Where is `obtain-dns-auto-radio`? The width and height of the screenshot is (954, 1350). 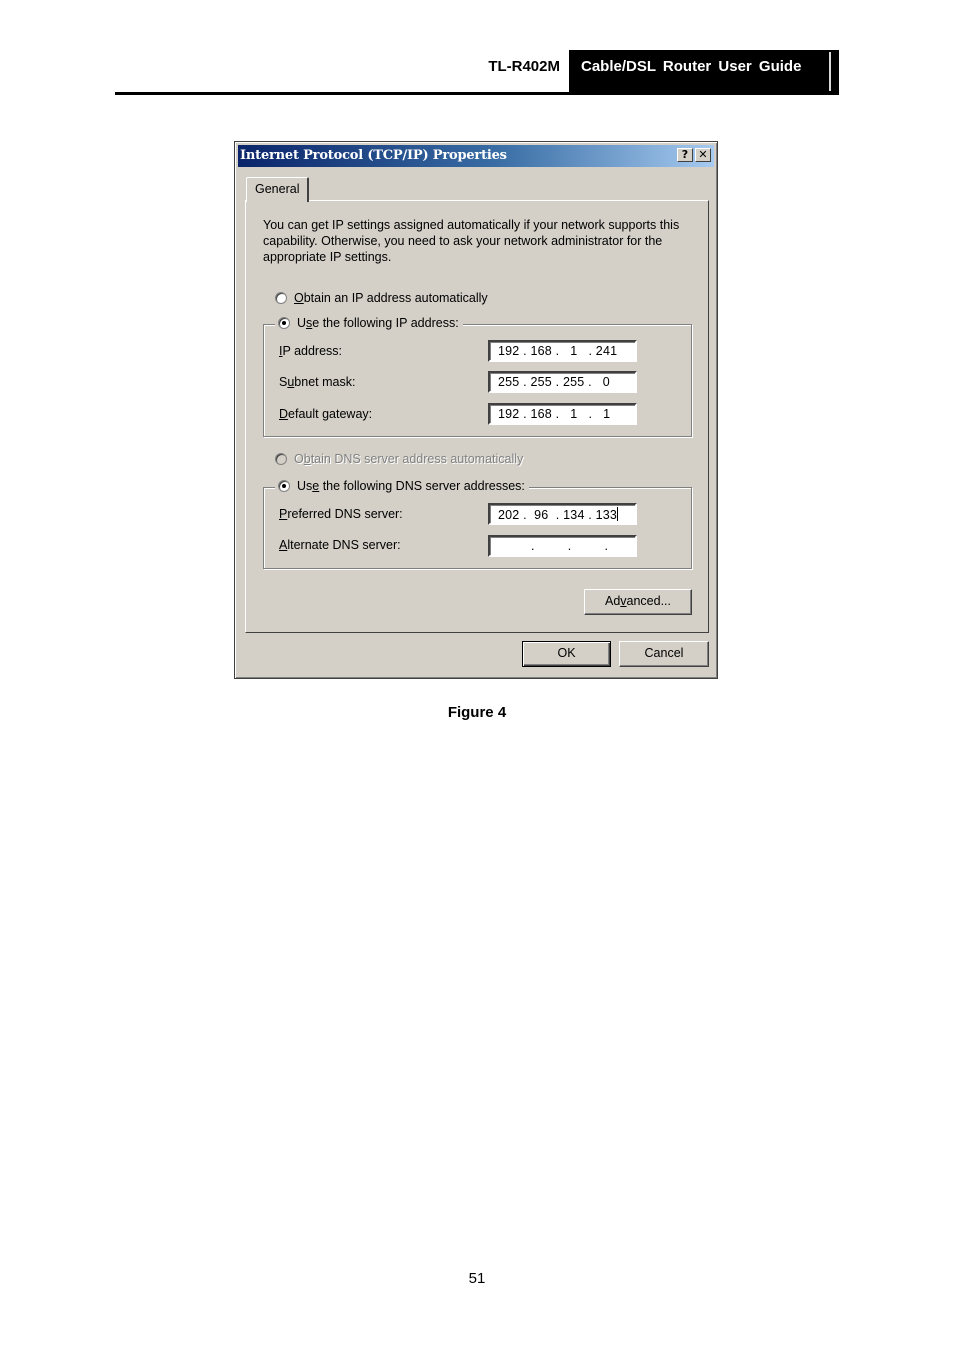
obtain-dns-auto-radio is located at coordinates (281, 459).